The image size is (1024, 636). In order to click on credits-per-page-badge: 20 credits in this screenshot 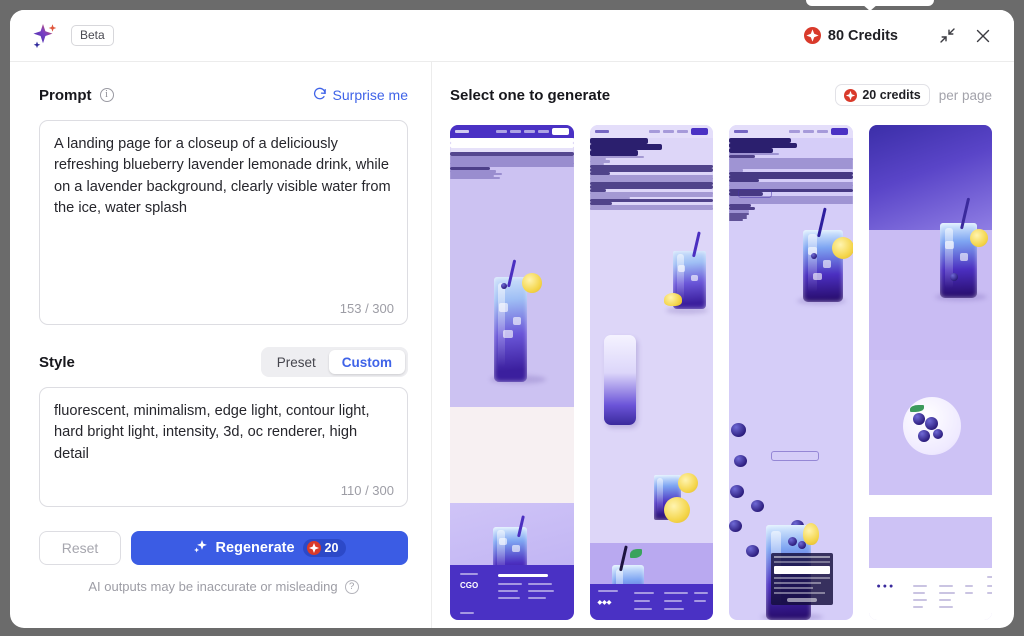, I will do `click(882, 95)`.